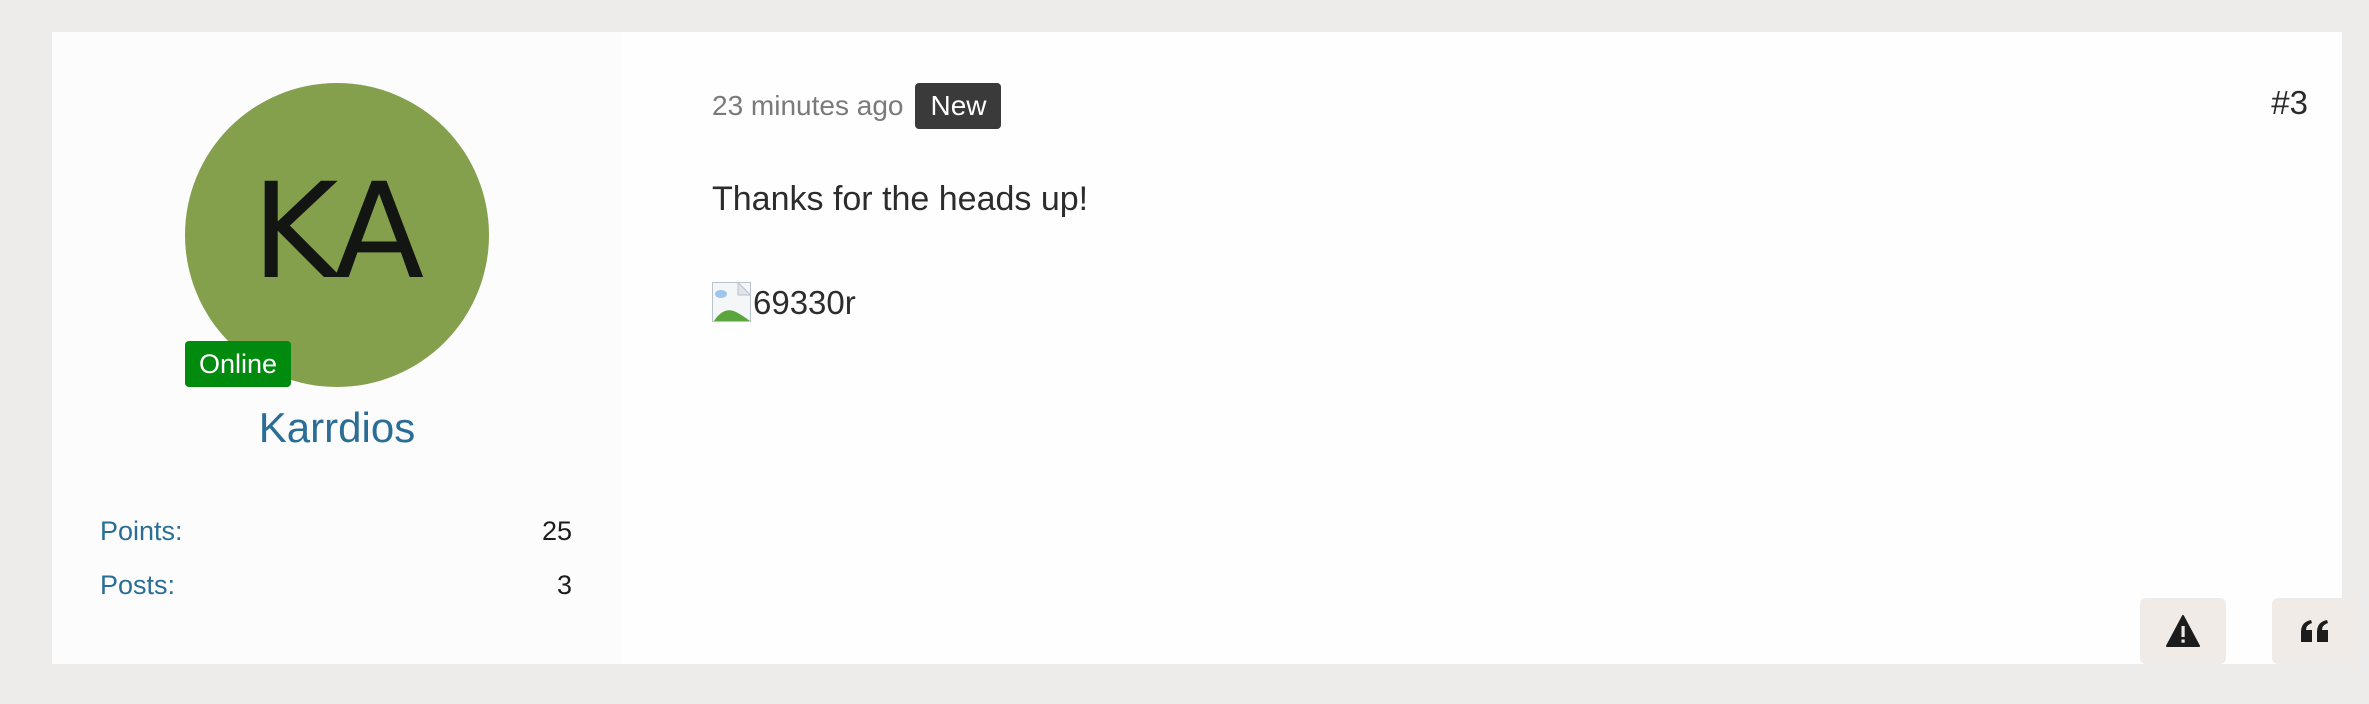  Describe the element at coordinates (141, 531) in the screenshot. I see `stat-points-label: Points:` at that location.